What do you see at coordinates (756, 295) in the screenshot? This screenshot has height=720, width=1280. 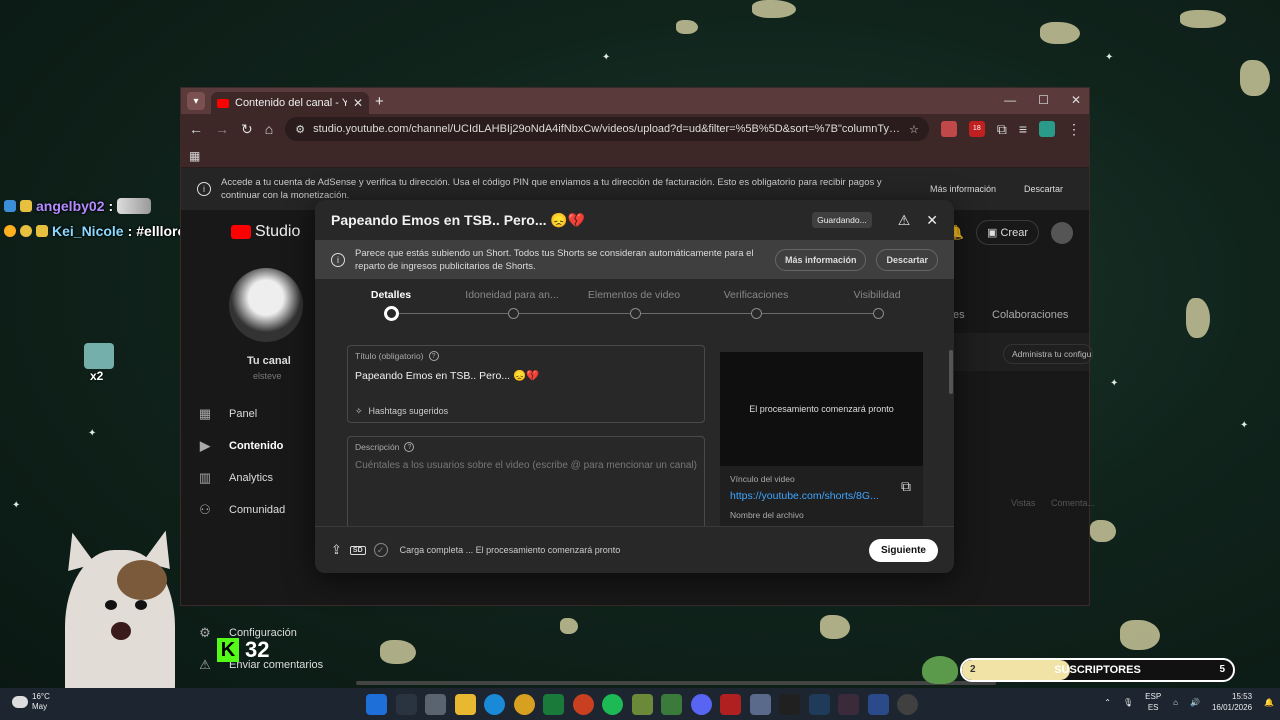 I see `step-checks: Verificaciones` at bounding box center [756, 295].